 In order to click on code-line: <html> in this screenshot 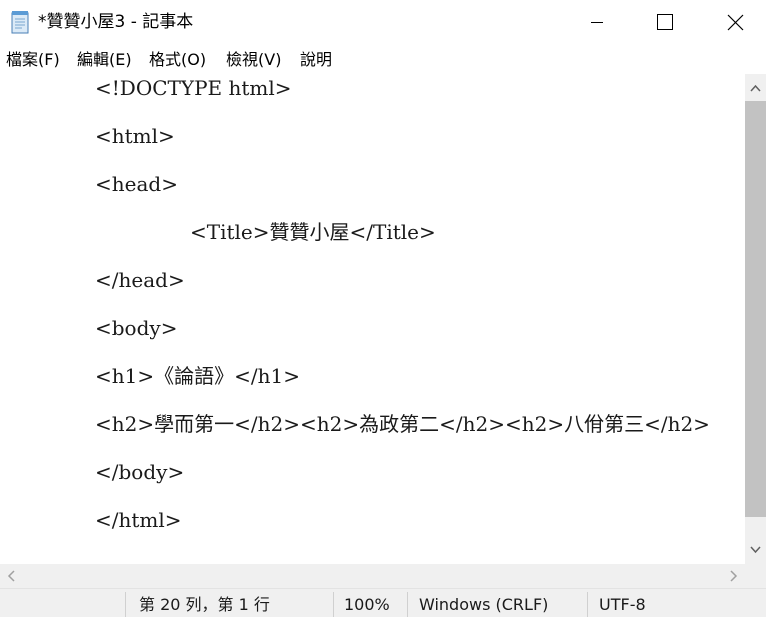, I will do `click(135, 136)`.